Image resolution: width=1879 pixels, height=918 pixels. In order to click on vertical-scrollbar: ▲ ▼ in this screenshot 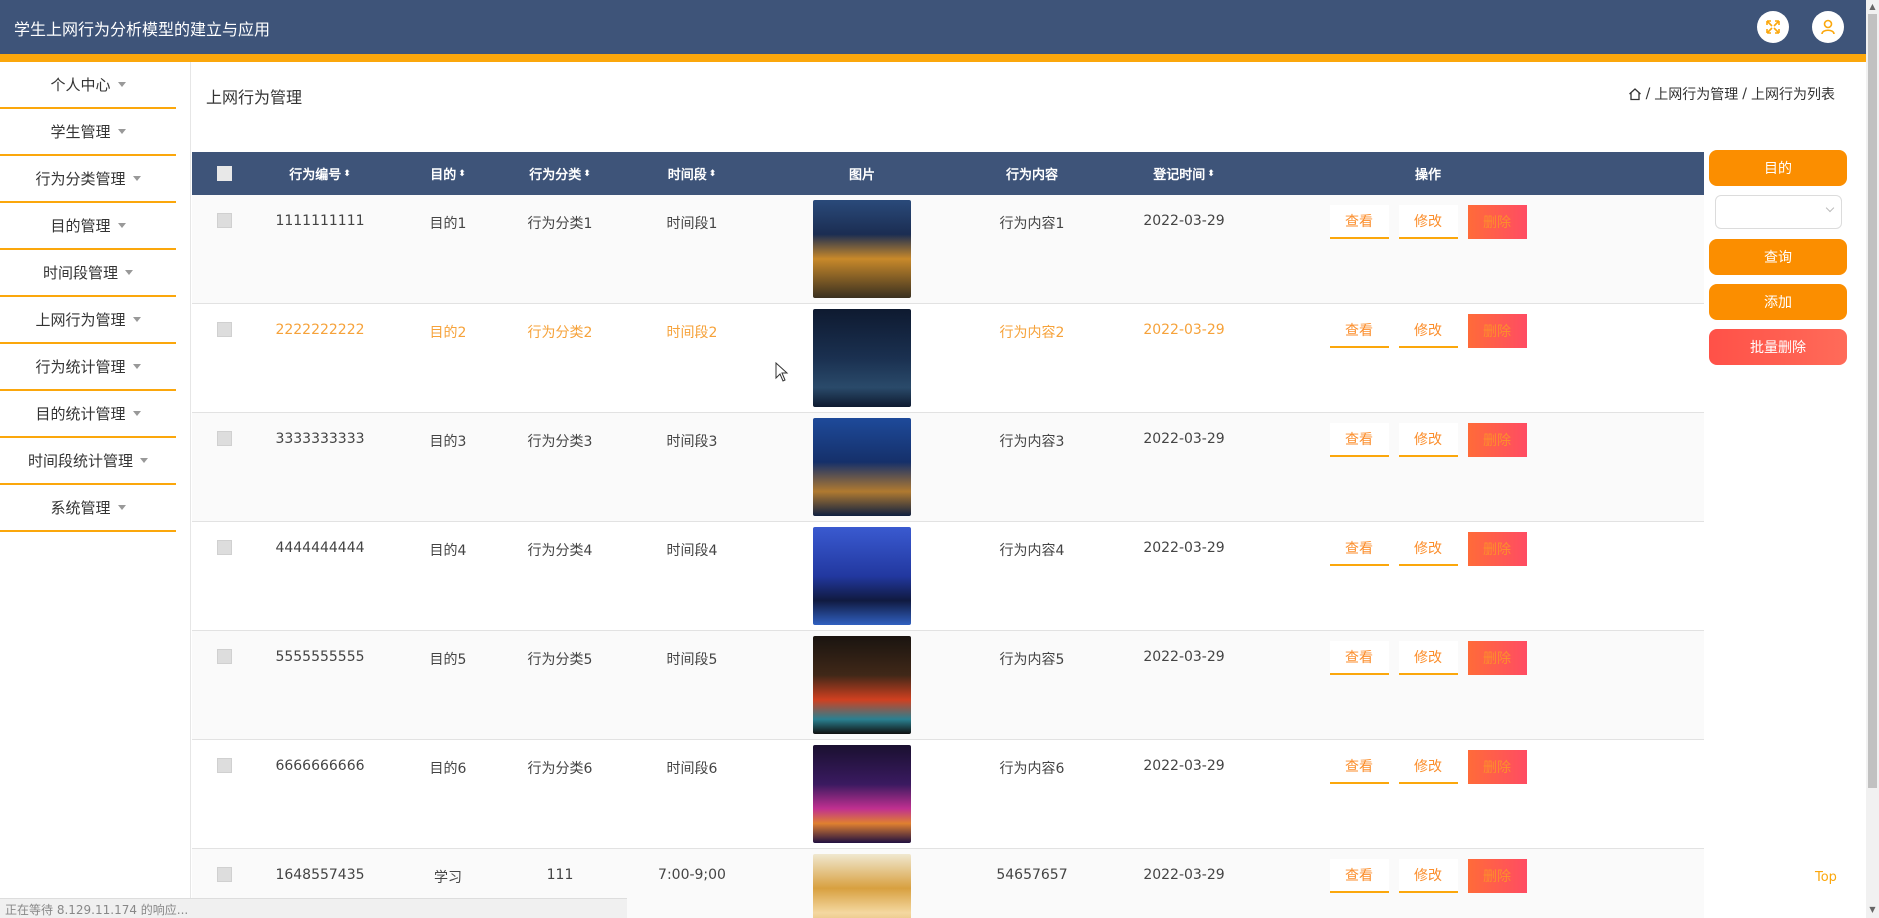, I will do `click(1872, 459)`.